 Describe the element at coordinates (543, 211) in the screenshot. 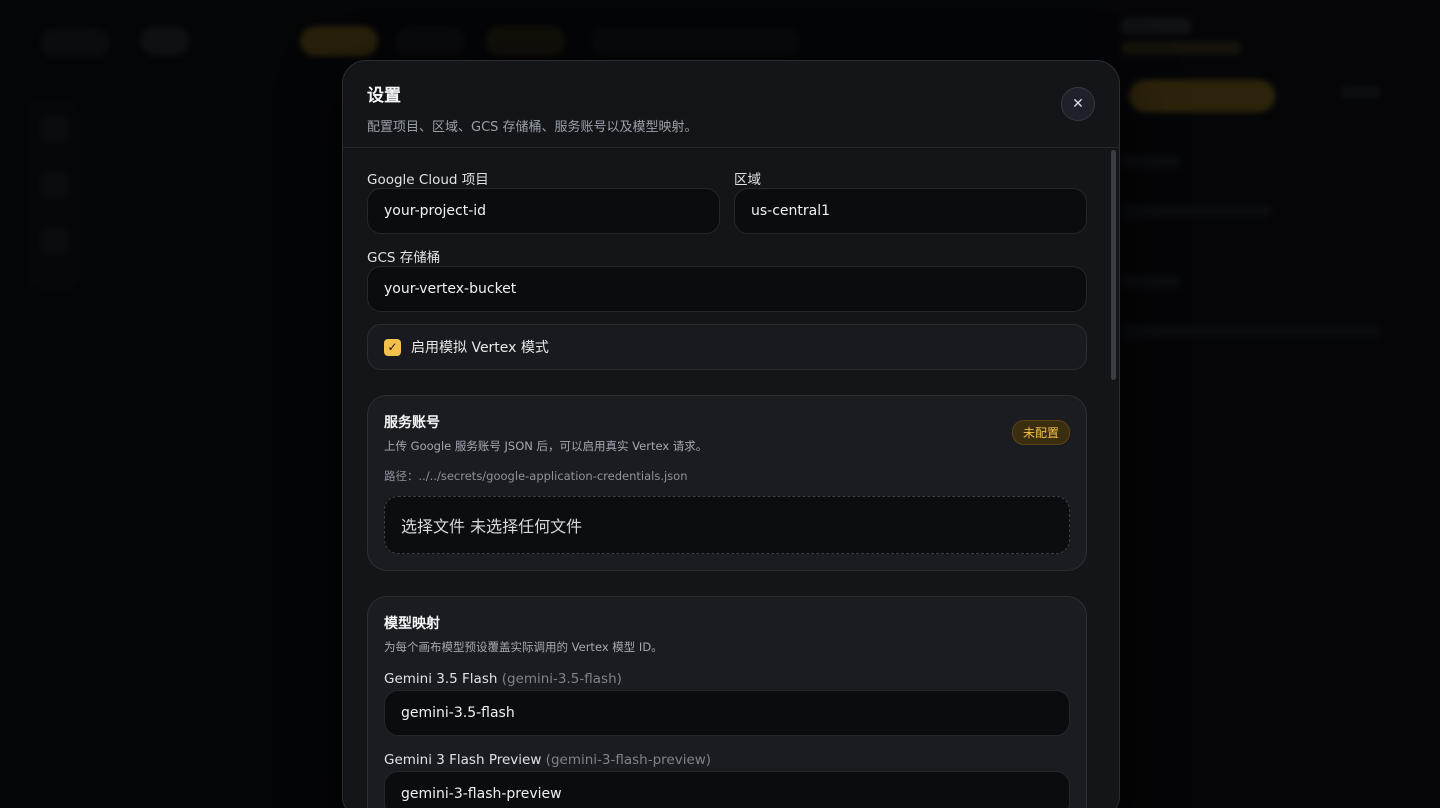

I see `project-input: your-project-id` at that location.